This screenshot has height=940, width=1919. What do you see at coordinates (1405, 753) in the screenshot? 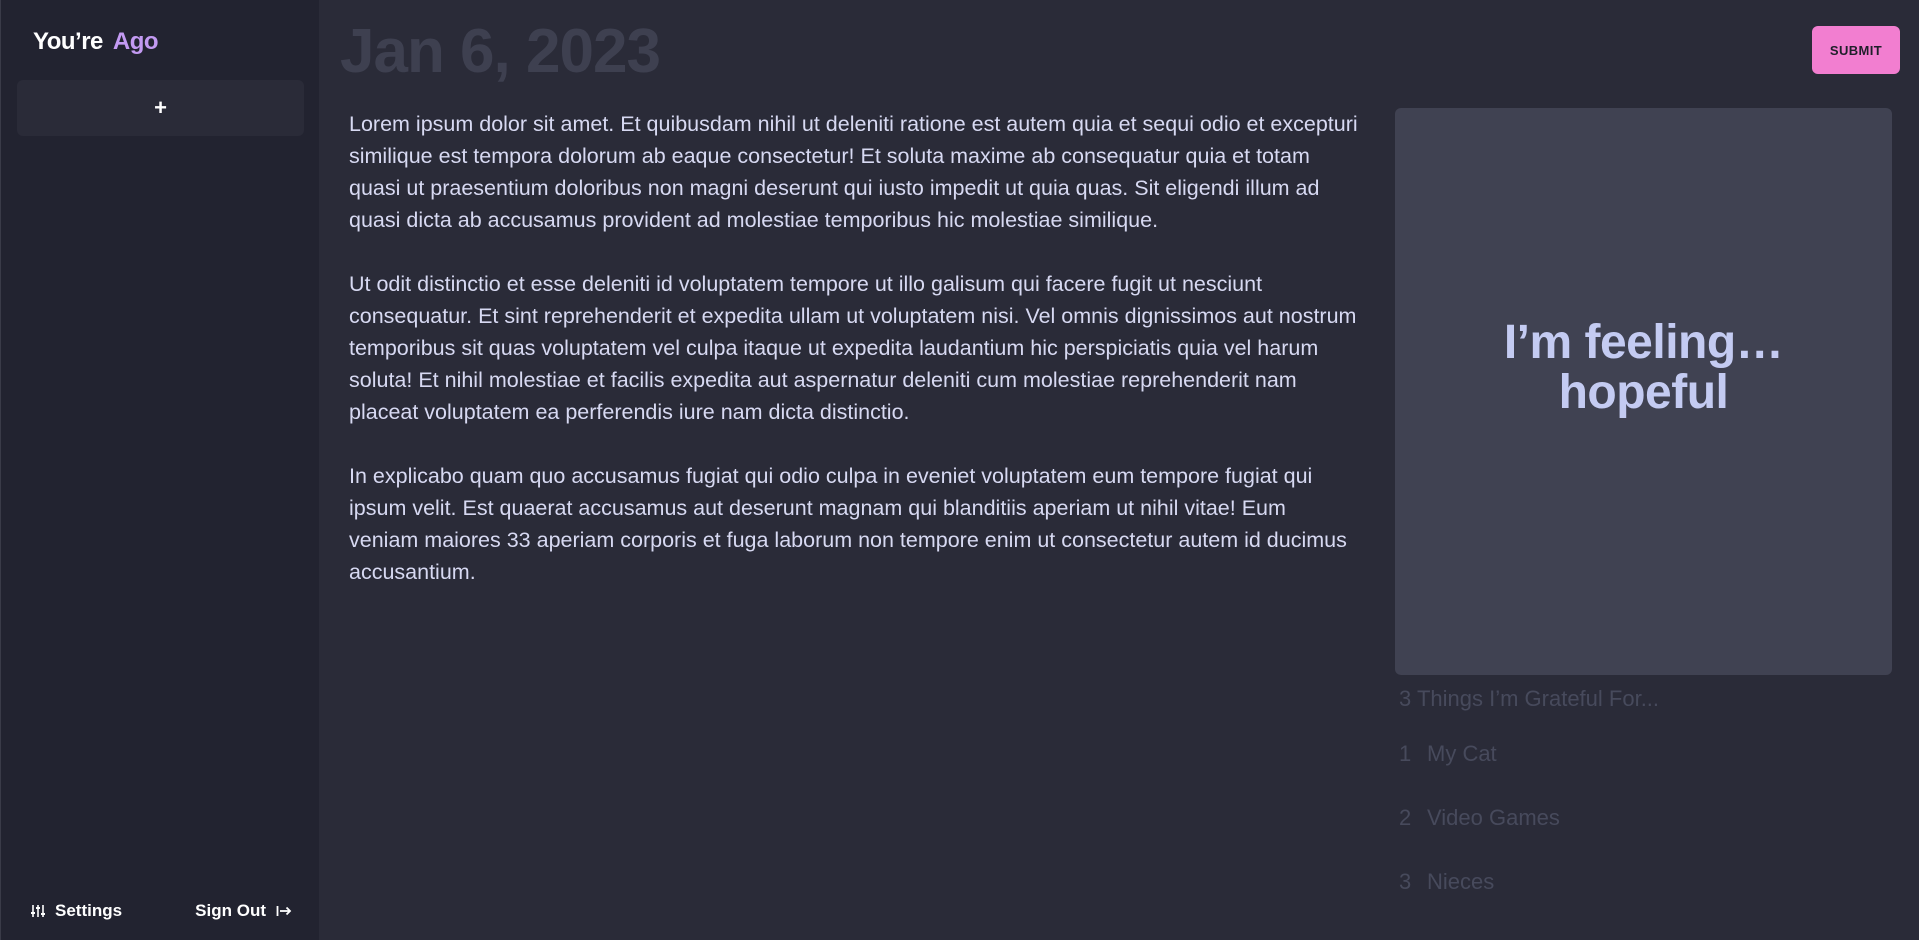
I see `grateful-number: 1` at bounding box center [1405, 753].